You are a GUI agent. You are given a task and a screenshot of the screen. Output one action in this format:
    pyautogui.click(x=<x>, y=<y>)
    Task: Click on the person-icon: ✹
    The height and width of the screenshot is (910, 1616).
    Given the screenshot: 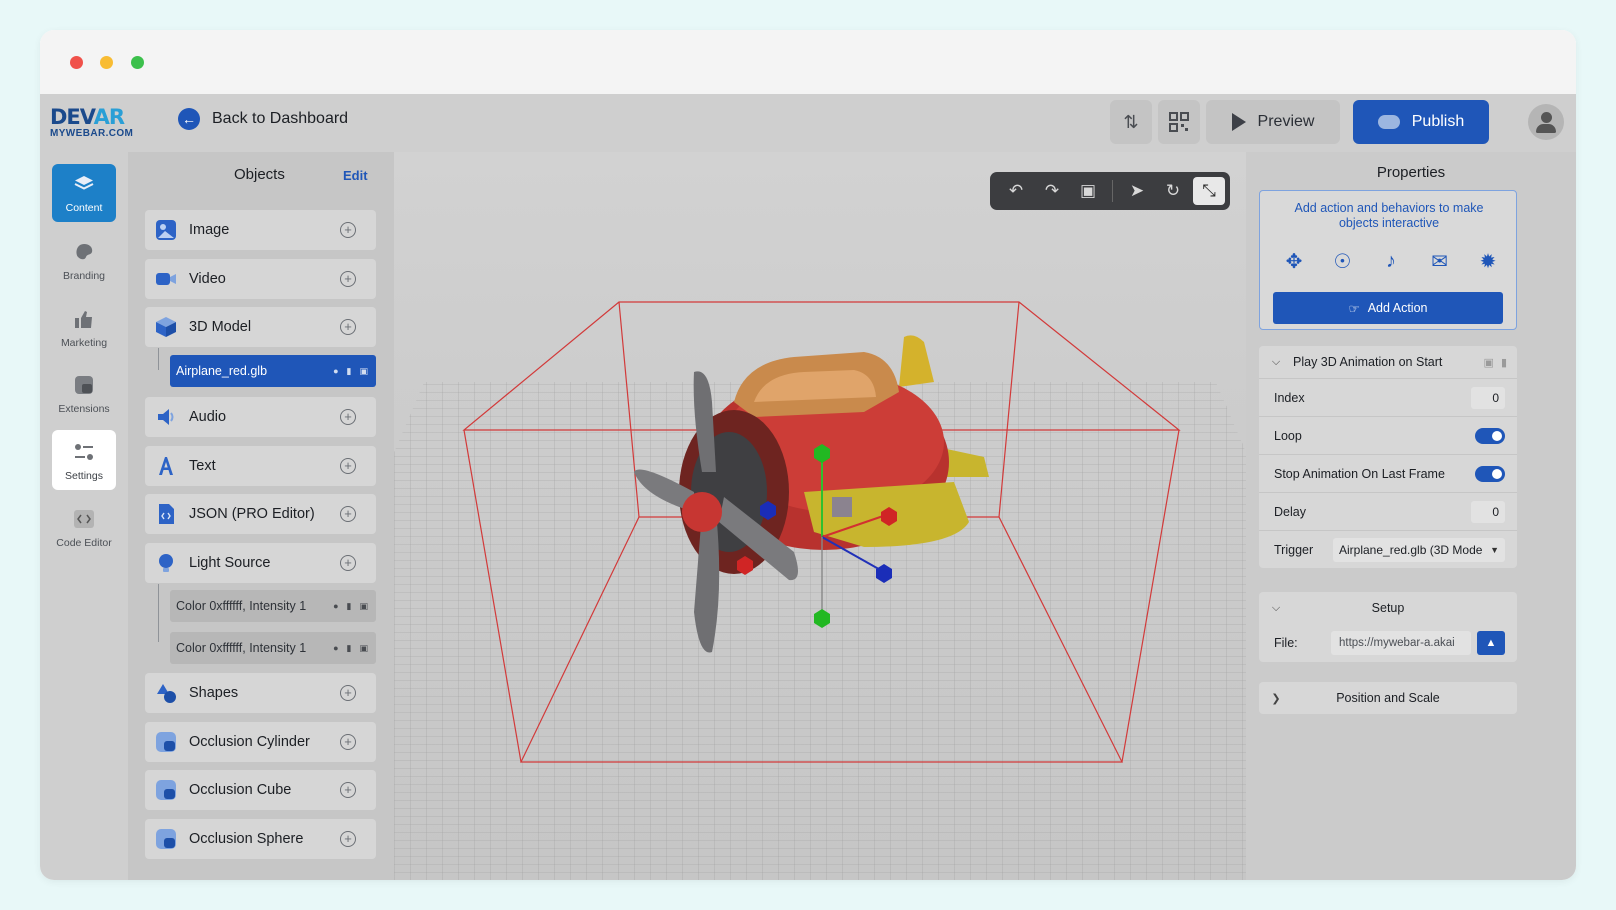 What is the action you would take?
    pyautogui.click(x=1488, y=261)
    